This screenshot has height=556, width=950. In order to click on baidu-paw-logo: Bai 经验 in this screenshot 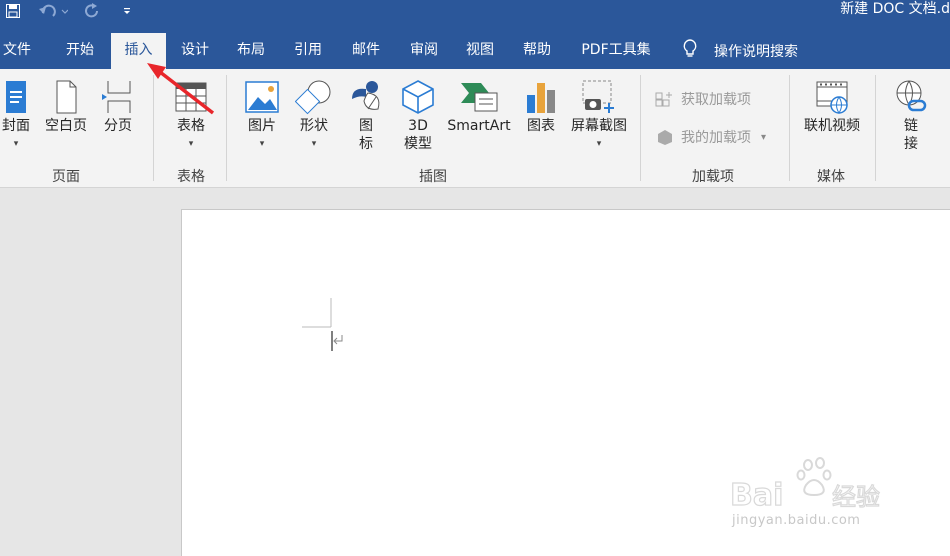, I will do `click(805, 485)`.